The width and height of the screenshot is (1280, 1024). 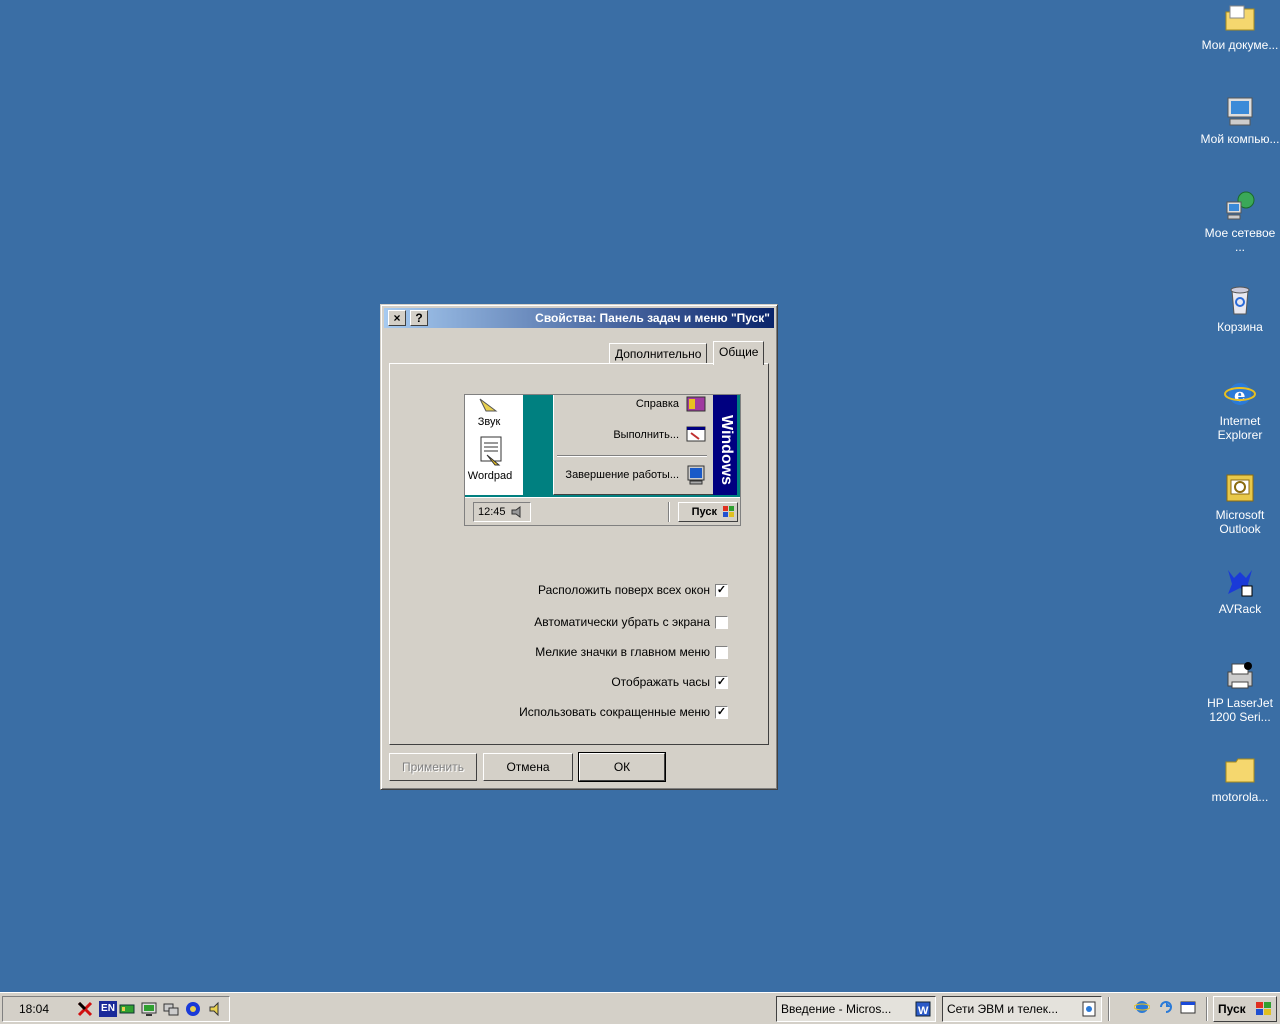 What do you see at coordinates (517, 513) in the screenshot?
I see `preview-speaker-icon` at bounding box center [517, 513].